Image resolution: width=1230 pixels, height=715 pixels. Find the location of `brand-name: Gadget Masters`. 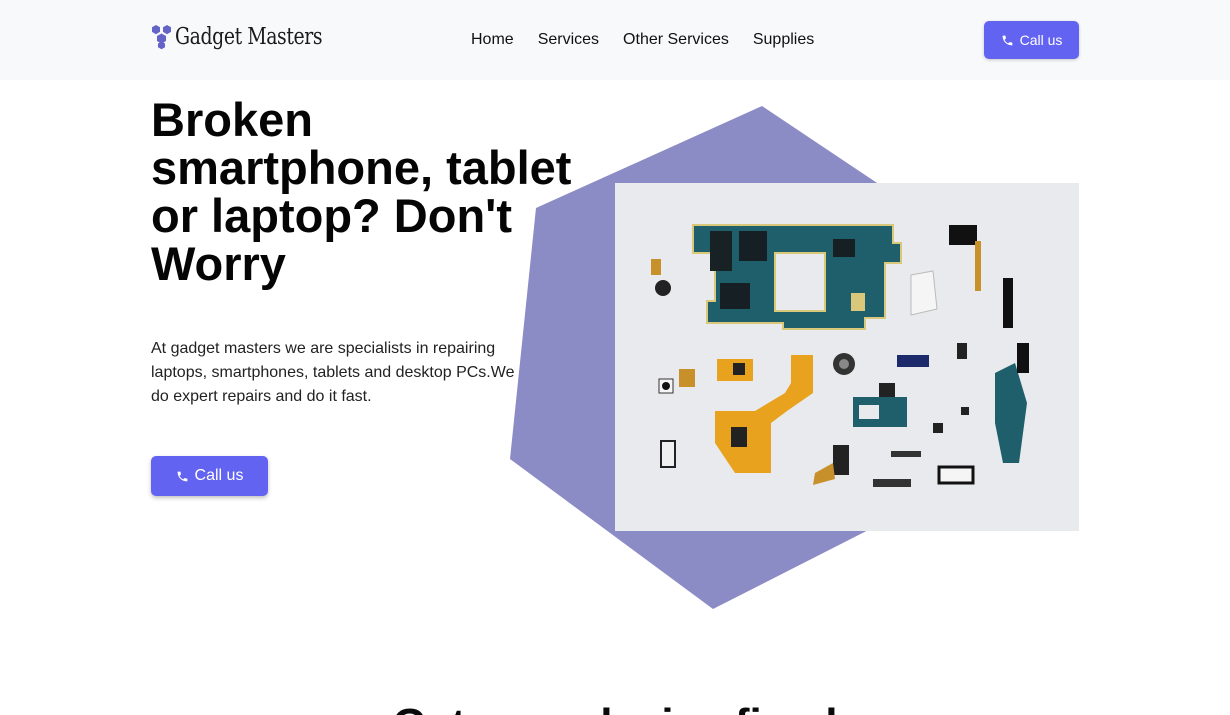

brand-name: Gadget Masters is located at coordinates (249, 37).